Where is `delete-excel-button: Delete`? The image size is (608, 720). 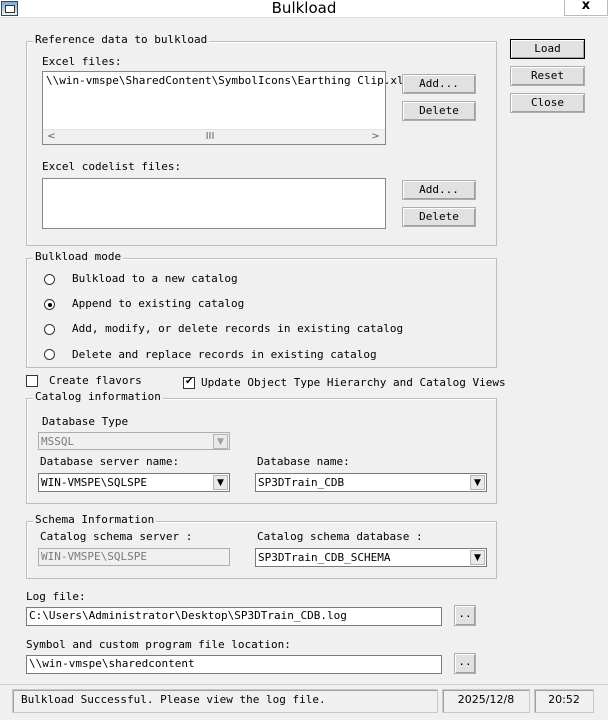 delete-excel-button: Delete is located at coordinates (439, 111).